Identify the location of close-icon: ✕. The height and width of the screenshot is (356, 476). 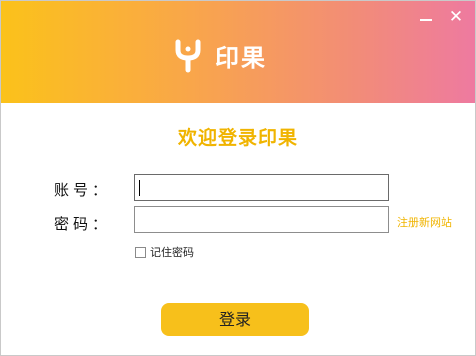
(456, 17).